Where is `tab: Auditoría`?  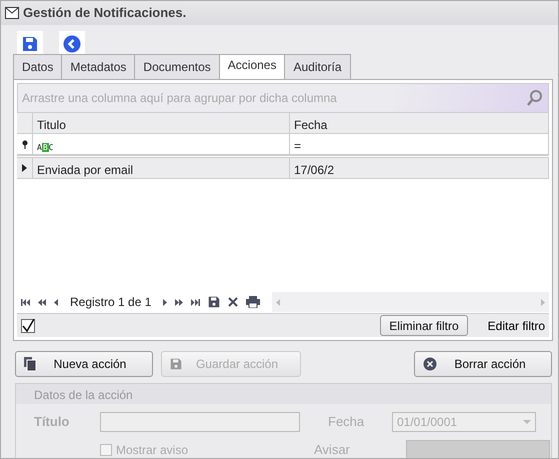 tab: Auditoría is located at coordinates (317, 66).